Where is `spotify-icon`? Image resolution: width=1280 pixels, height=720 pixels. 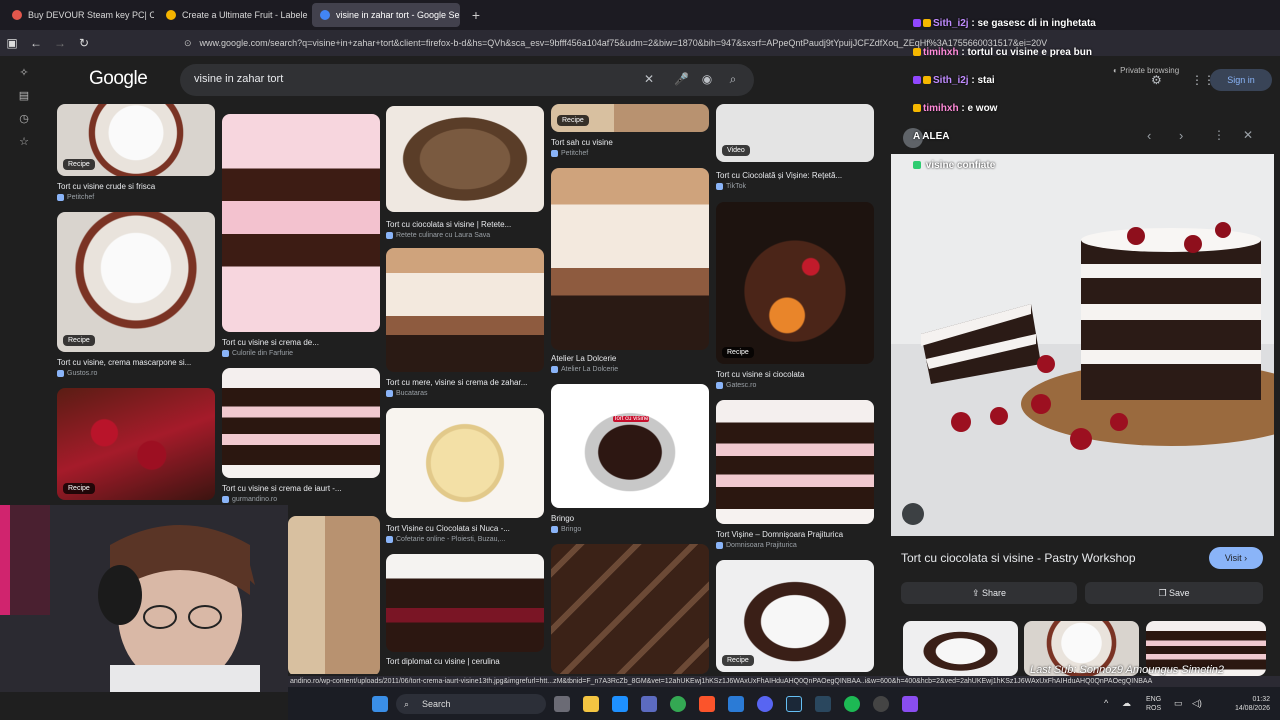 spotify-icon is located at coordinates (852, 704).